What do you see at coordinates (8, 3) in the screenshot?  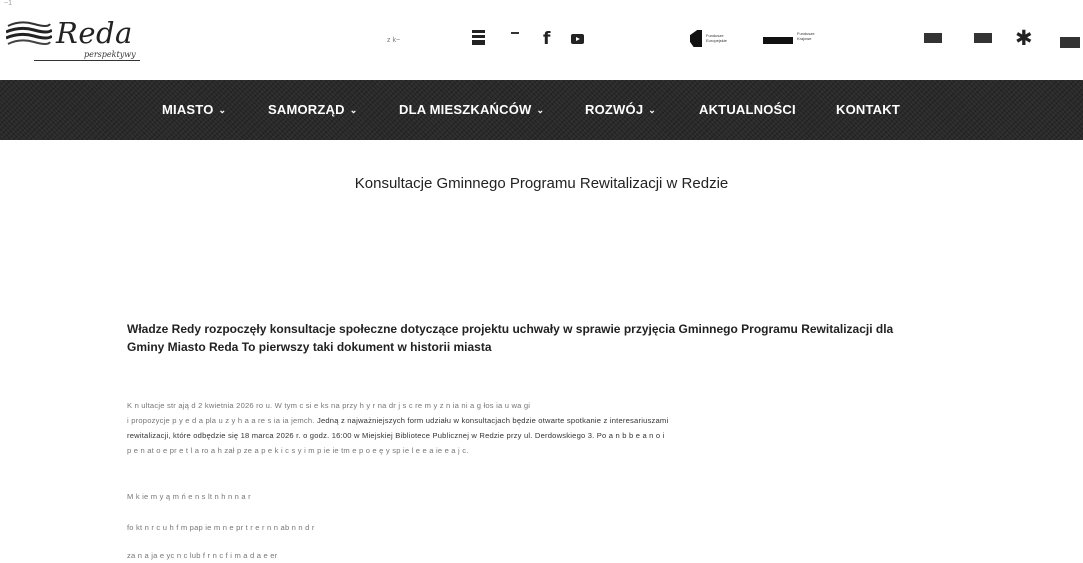 I see `corner-mark: ~1` at bounding box center [8, 3].